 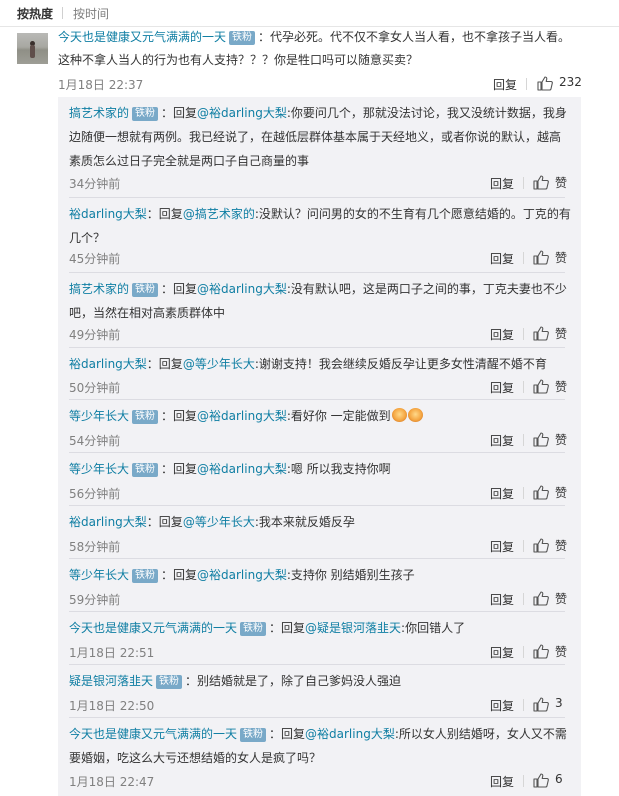 What do you see at coordinates (189, 161) in the screenshot?
I see `reply-text-cont: 素质怎么过日子完全就是两口子自己商量的事` at bounding box center [189, 161].